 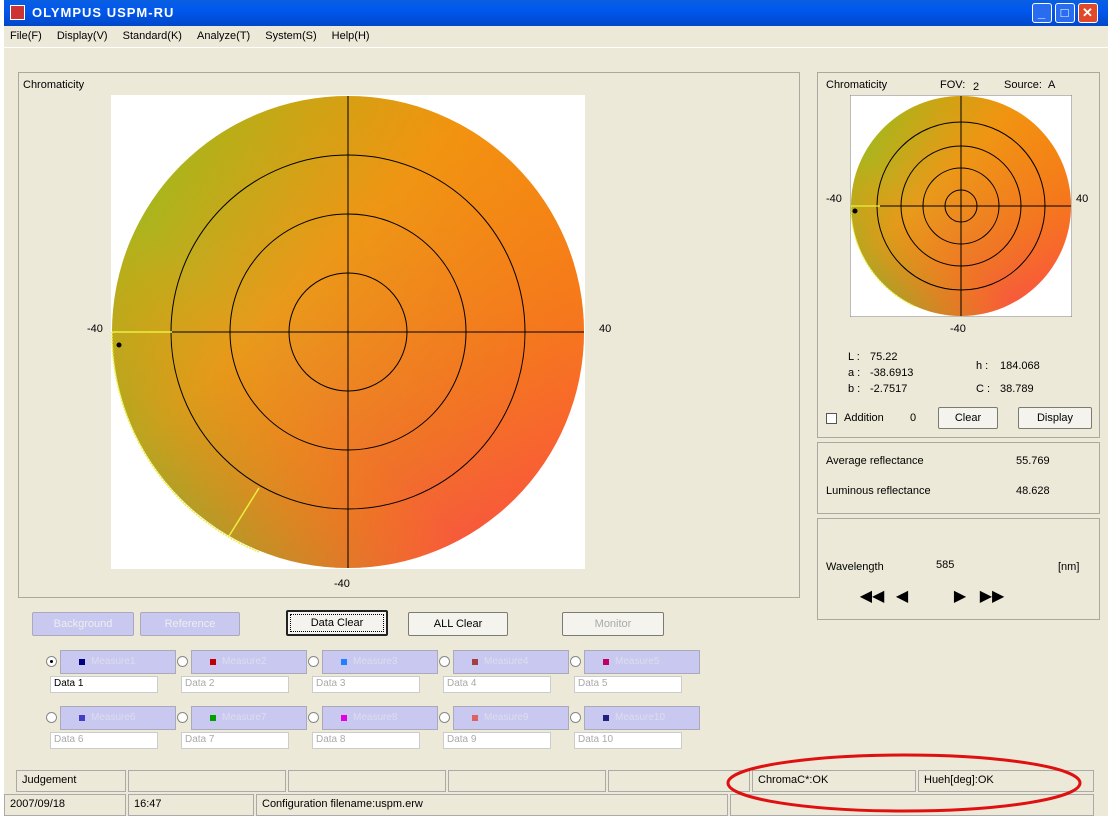 What do you see at coordinates (351, 36) in the screenshot?
I see `menu-help: Help(H)` at bounding box center [351, 36].